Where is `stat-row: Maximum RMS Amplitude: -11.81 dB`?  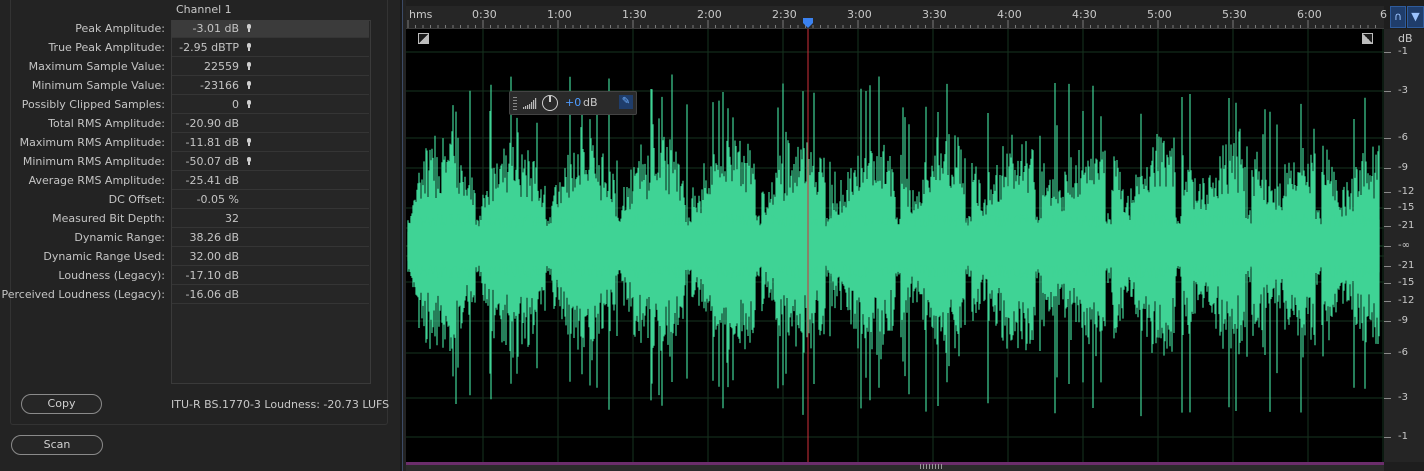
stat-row: Maximum RMS Amplitude: -11.81 dB is located at coordinates (185, 143).